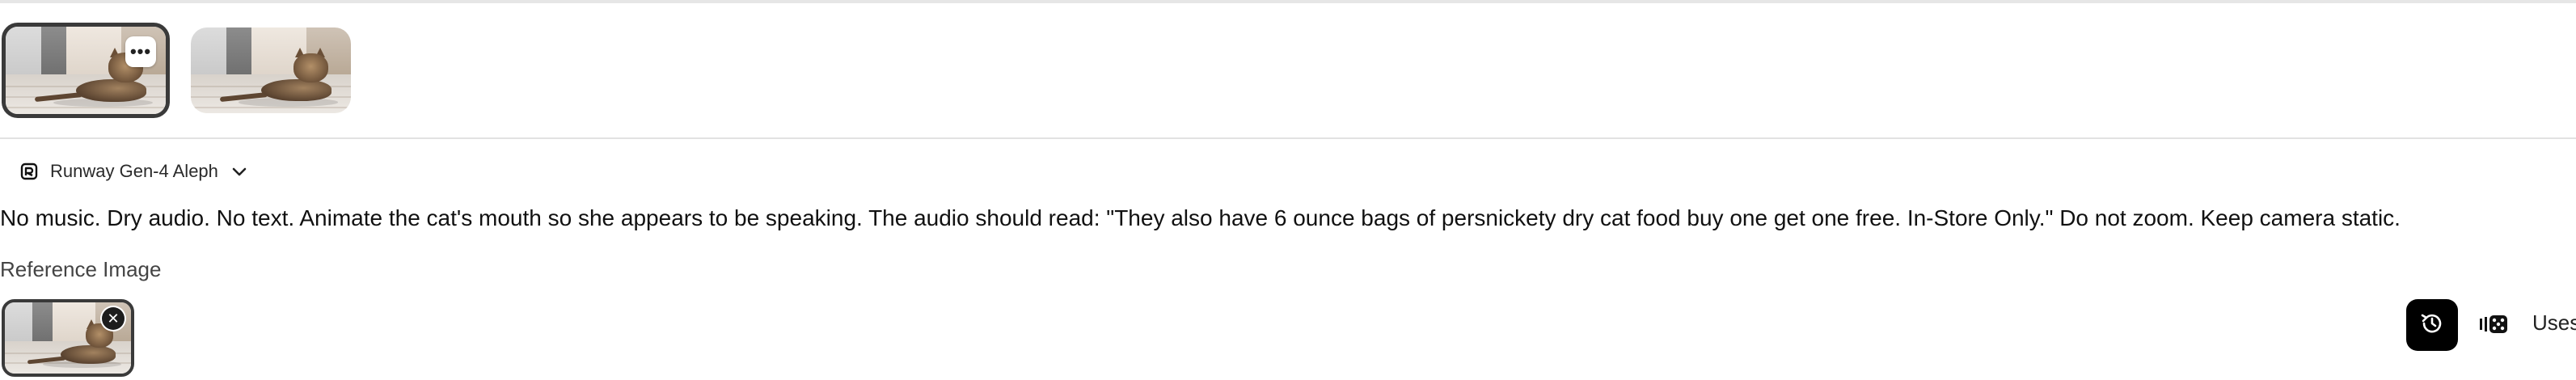 This screenshot has width=2576, height=380. I want to click on model-name: Runway Gen-4 Aleph, so click(134, 171).